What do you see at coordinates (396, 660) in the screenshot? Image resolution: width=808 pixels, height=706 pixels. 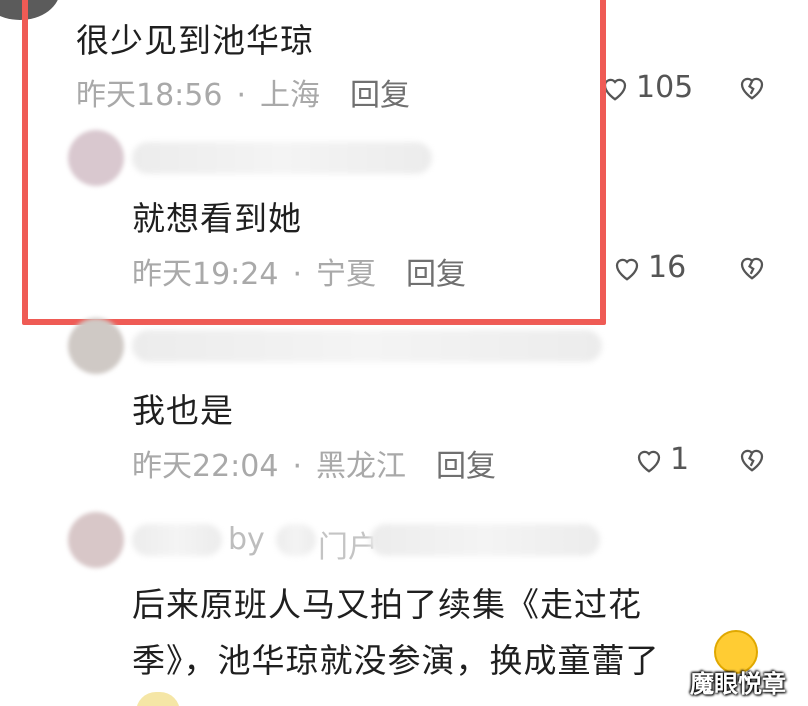 I see `comment-4-body-line2: 季》，池华琼就没参演，换成童蕾了` at bounding box center [396, 660].